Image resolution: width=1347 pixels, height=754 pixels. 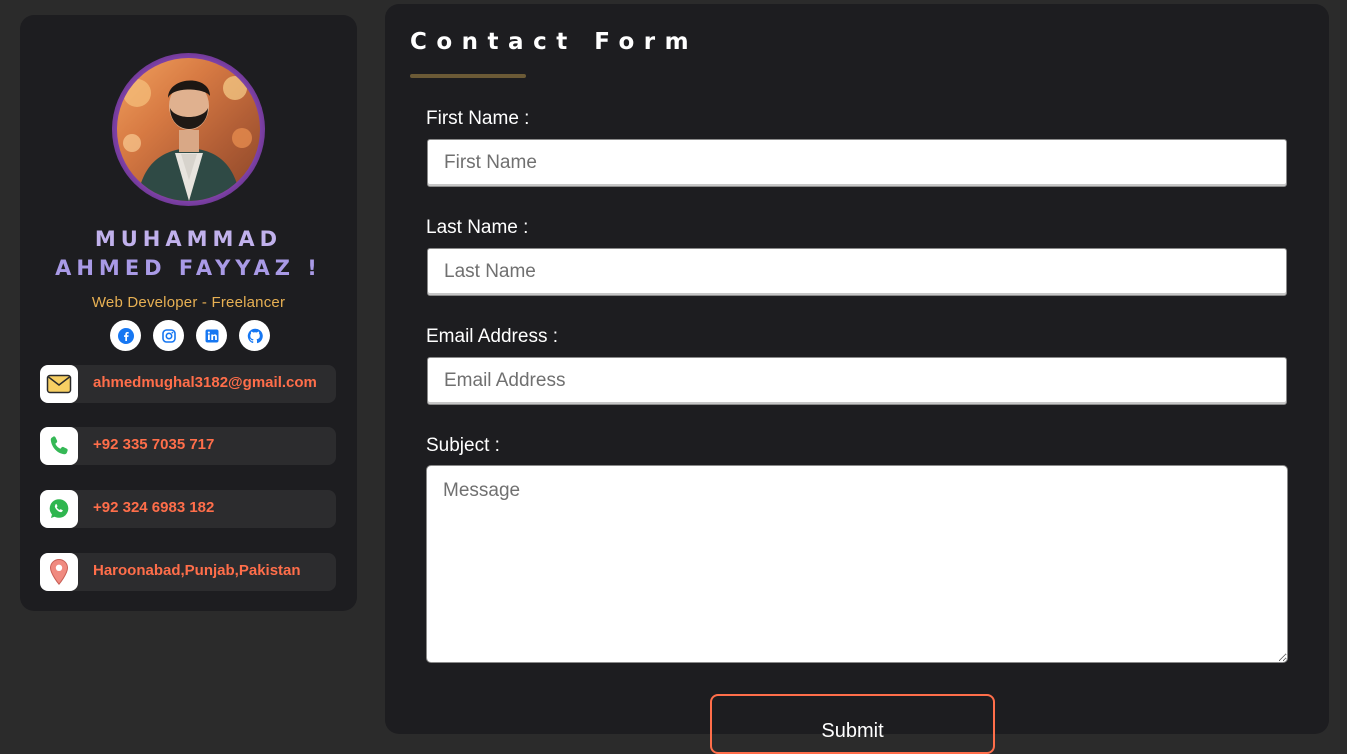 I want to click on facebook-icon, so click(x=125, y=335).